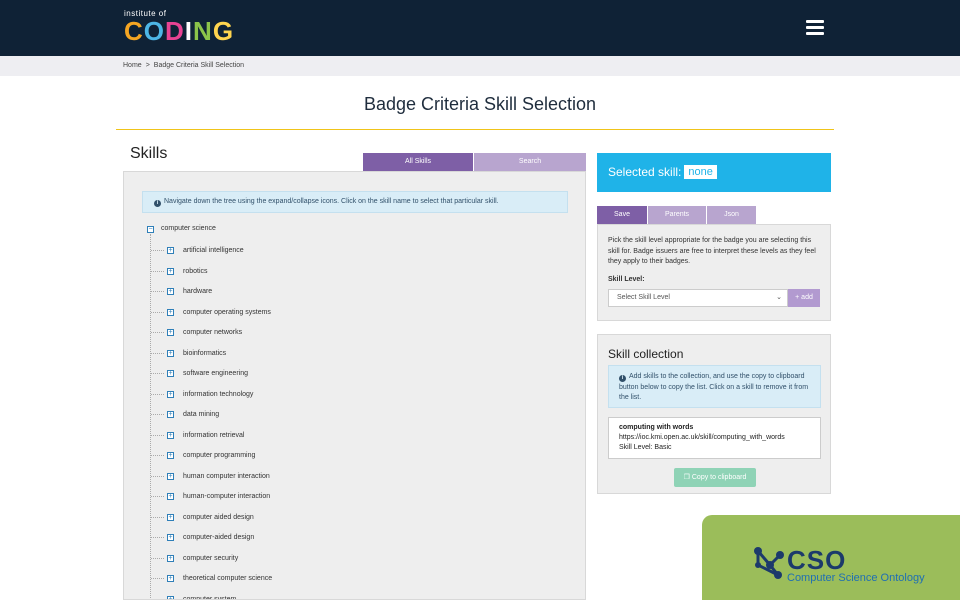 The width and height of the screenshot is (960, 600). Describe the element at coordinates (150, 416) in the screenshot. I see `tree-guide-line` at that location.